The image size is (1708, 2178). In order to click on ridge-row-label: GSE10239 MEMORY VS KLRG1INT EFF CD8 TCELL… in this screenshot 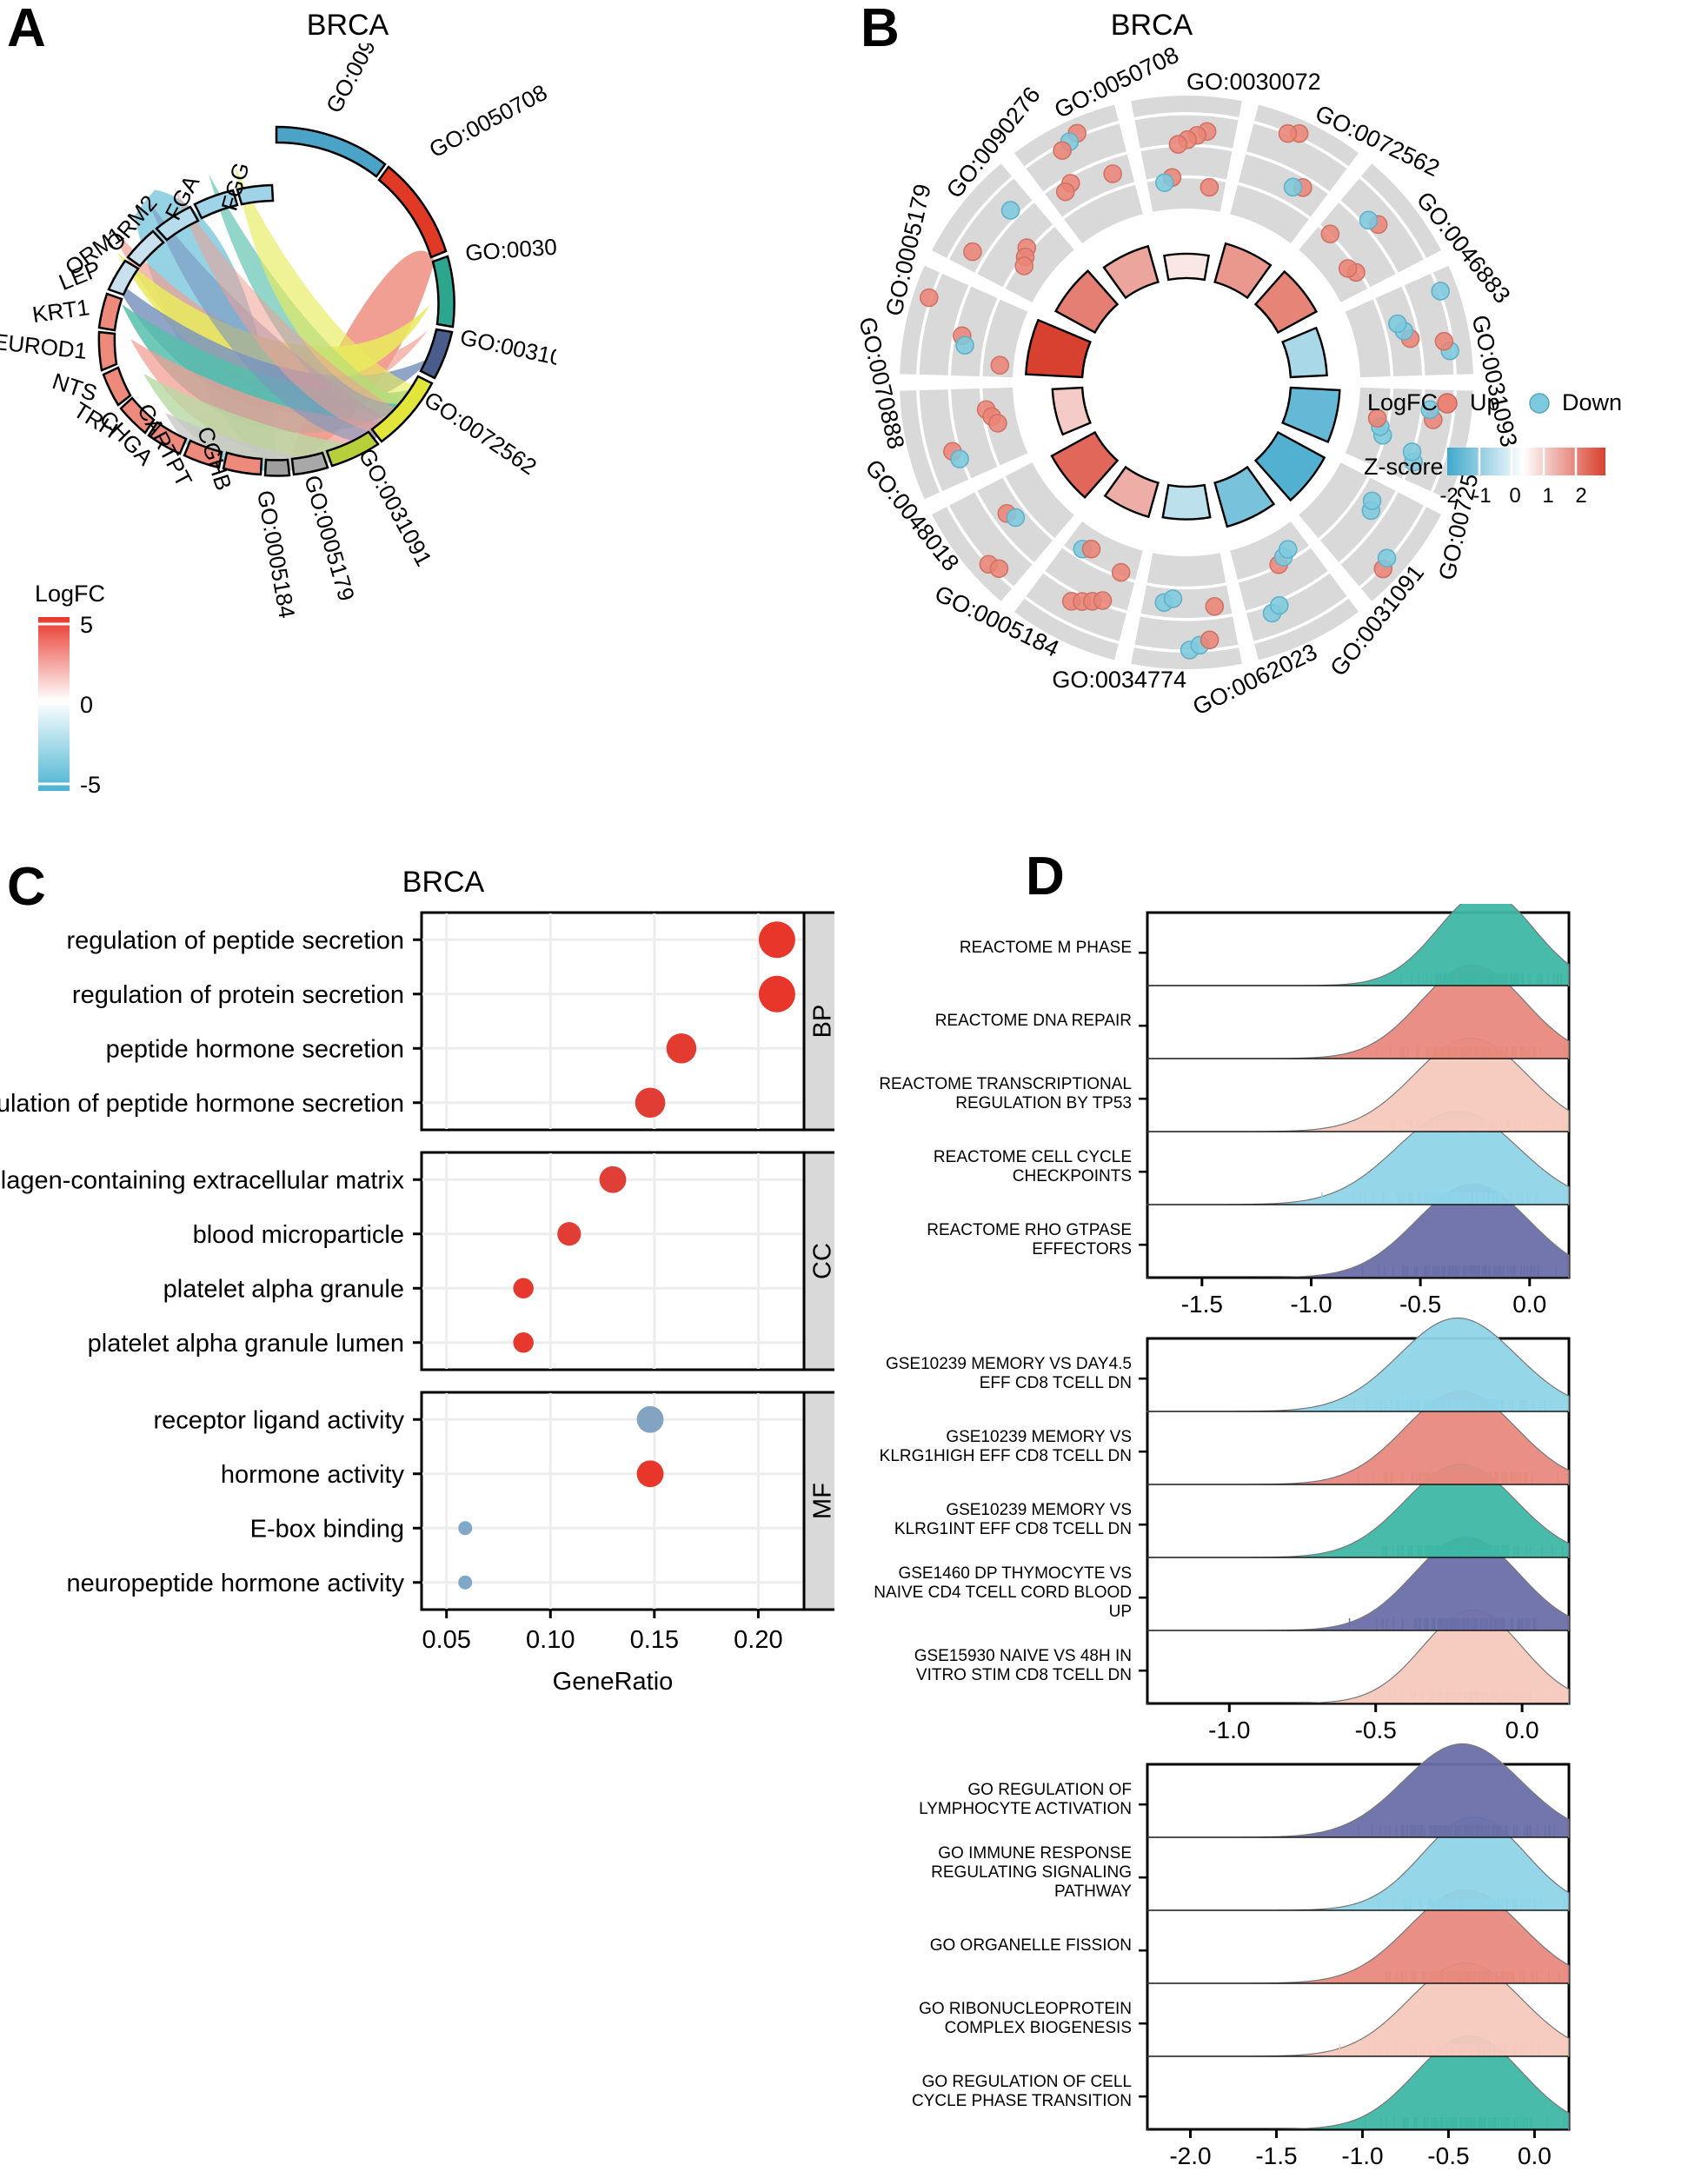, I will do `click(1013, 1519)`.